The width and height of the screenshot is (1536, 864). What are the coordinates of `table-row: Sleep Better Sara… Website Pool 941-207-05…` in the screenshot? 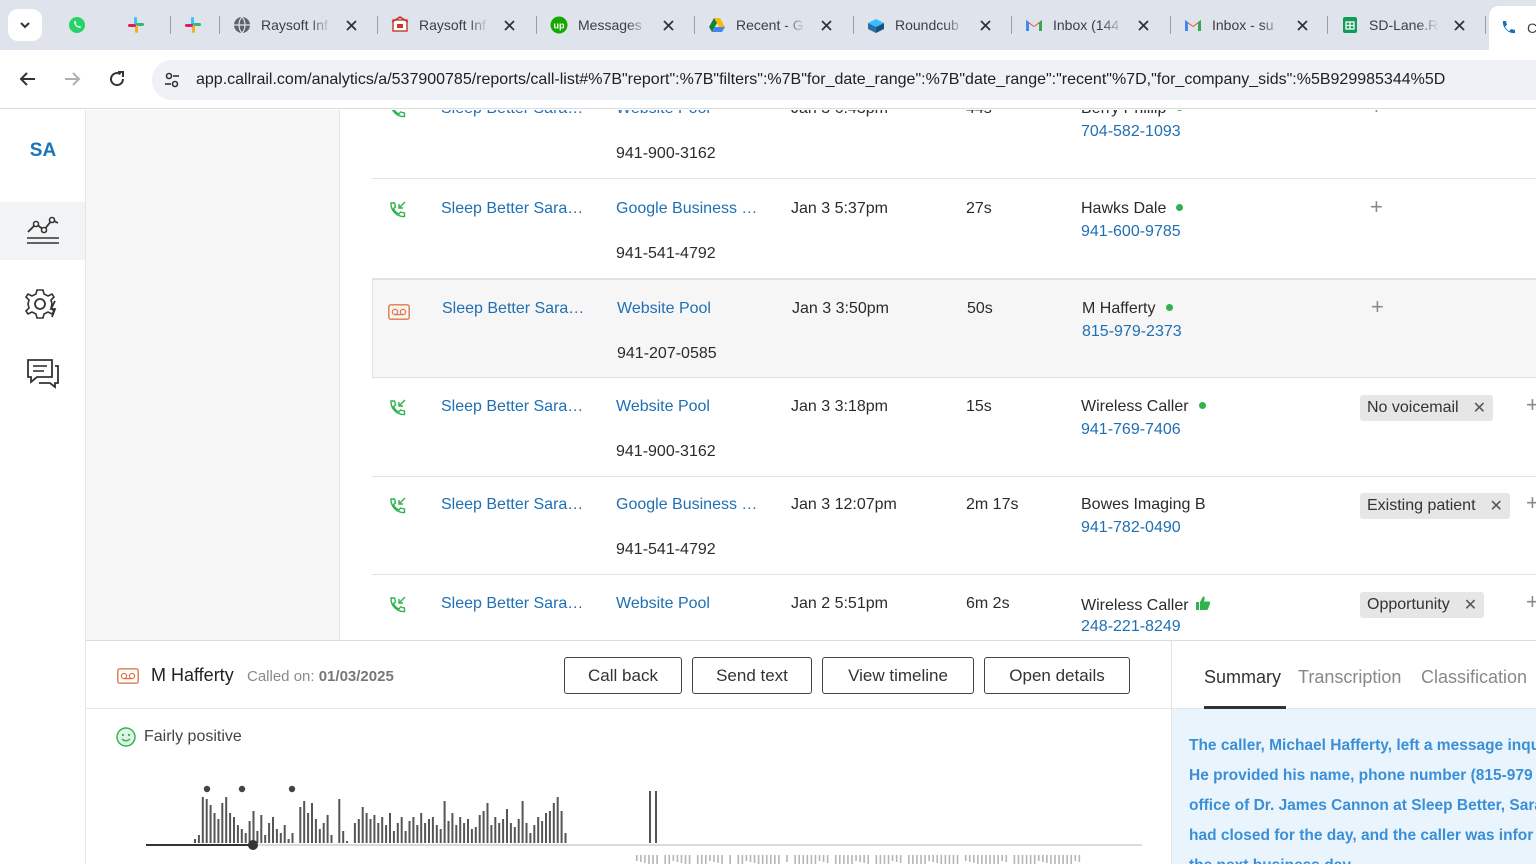 It's located at (954, 328).